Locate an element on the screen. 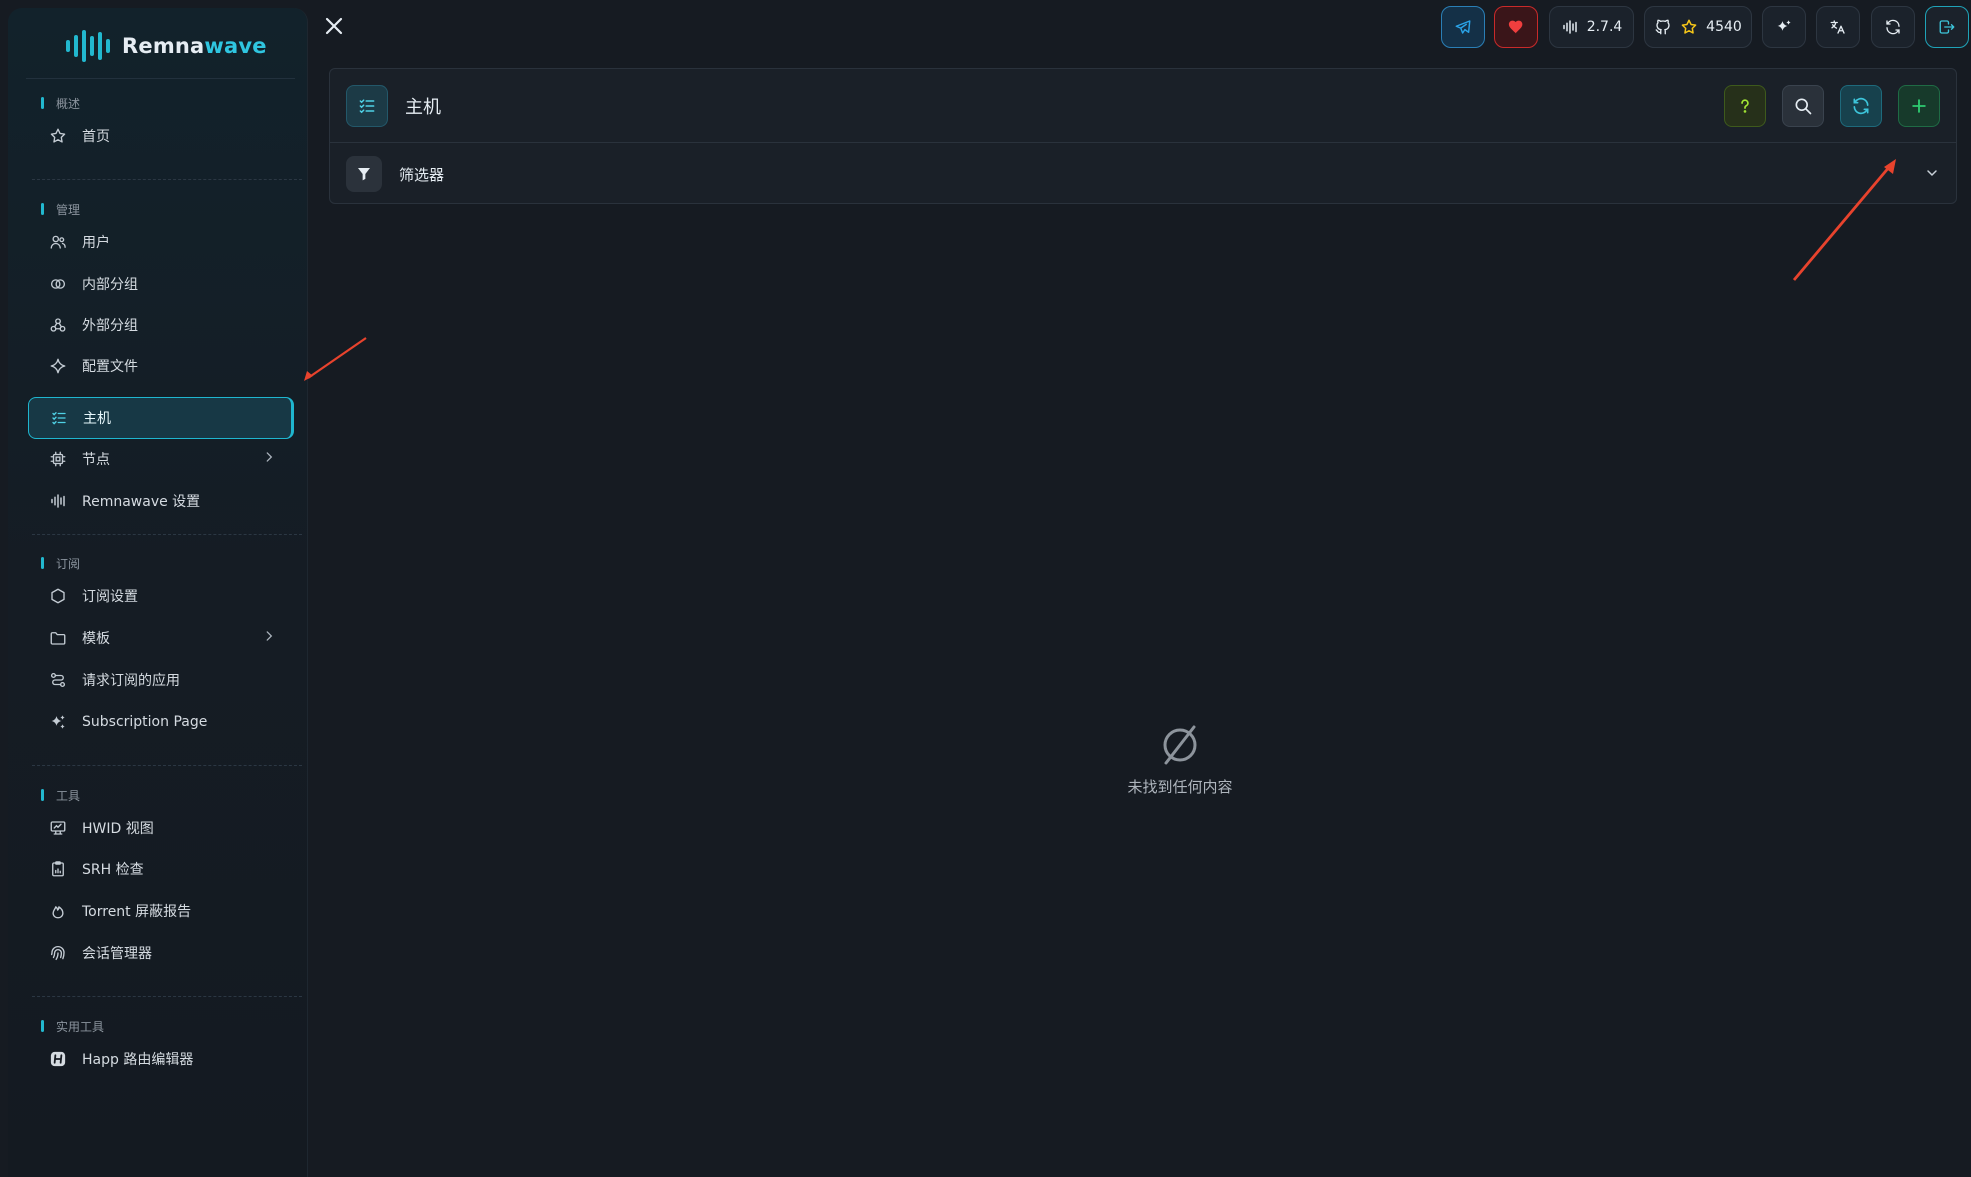 The image size is (1971, 1177). ai-button is located at coordinates (1784, 27).